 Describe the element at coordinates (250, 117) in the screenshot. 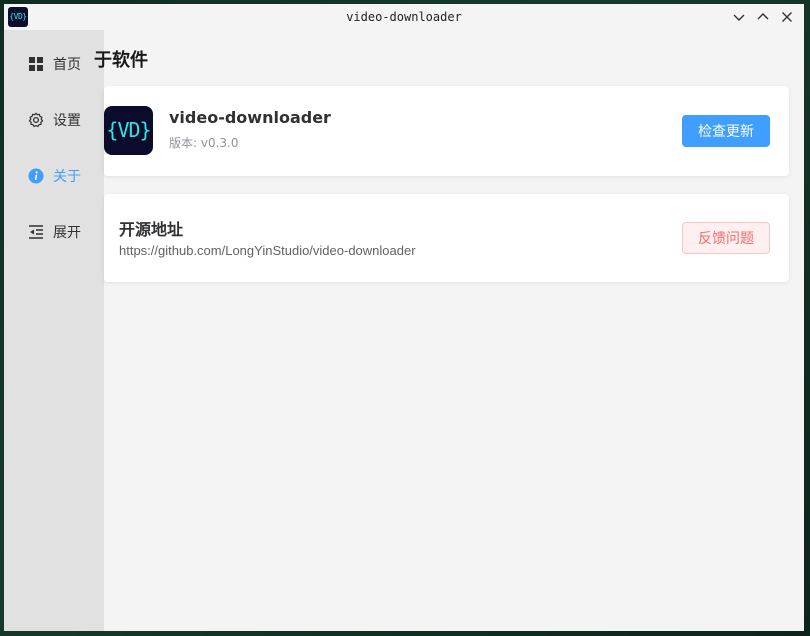

I see `app-name: video-downloader` at that location.